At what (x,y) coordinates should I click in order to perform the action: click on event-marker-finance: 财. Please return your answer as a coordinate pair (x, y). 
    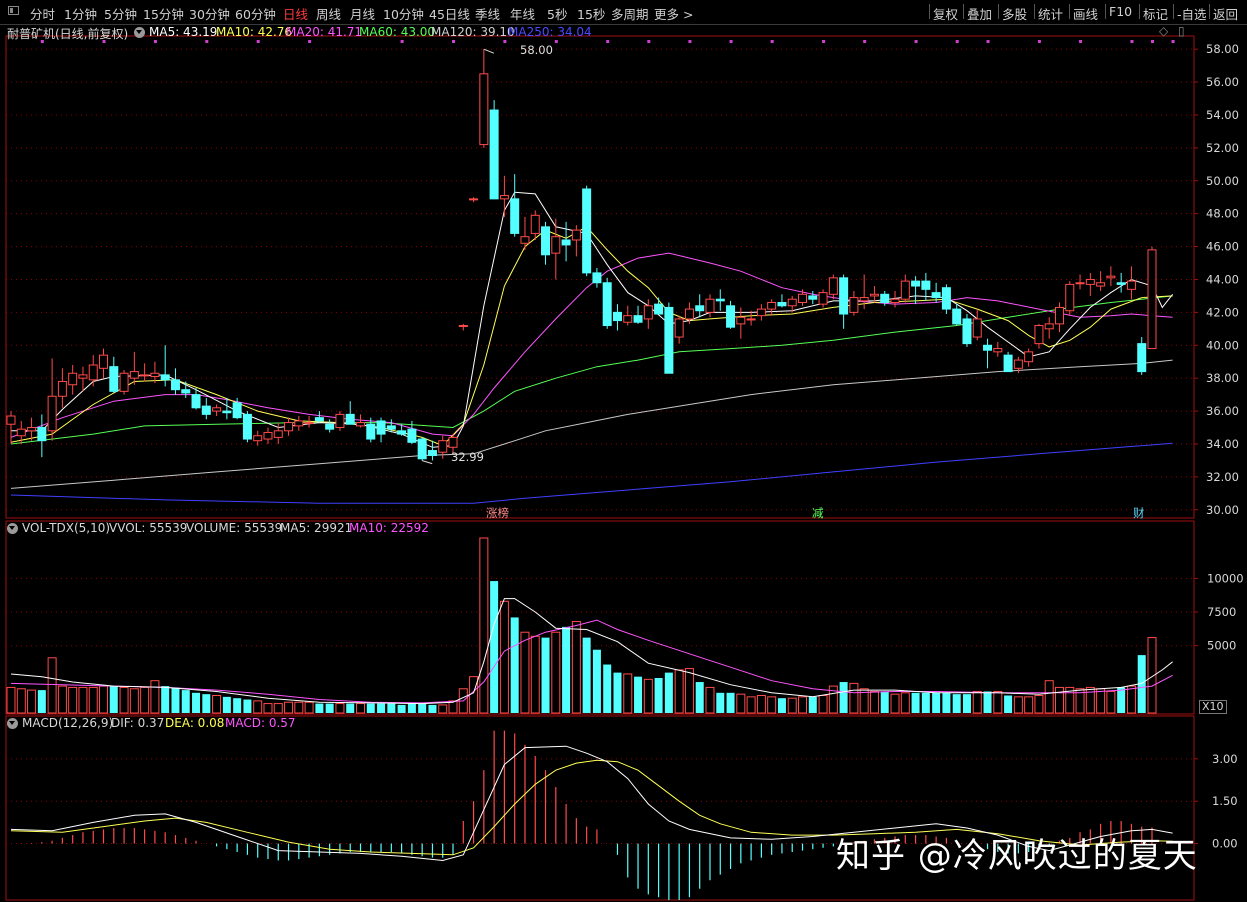
    Looking at the image, I should click on (1139, 513).